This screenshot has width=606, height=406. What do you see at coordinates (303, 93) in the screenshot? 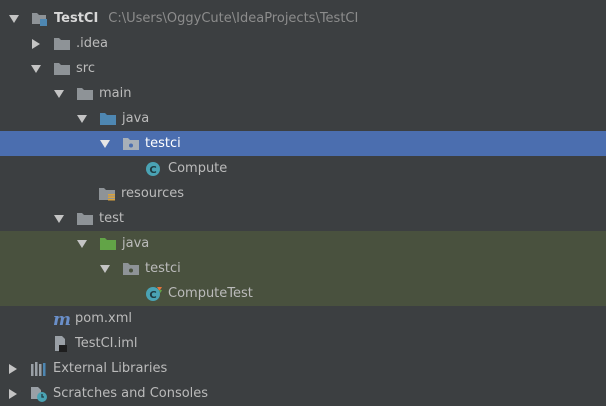
I see `tree-row-main: main` at bounding box center [303, 93].